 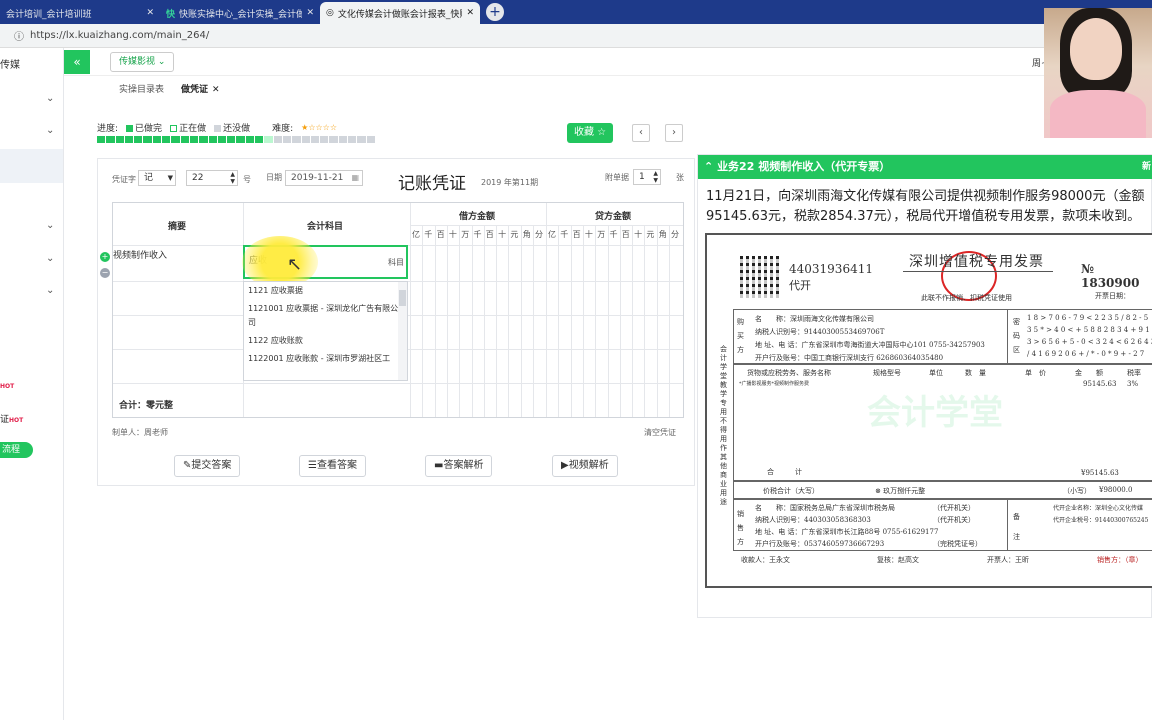 What do you see at coordinates (590, 133) in the screenshot?
I see `collect-button: 收藏 ☆` at bounding box center [590, 133].